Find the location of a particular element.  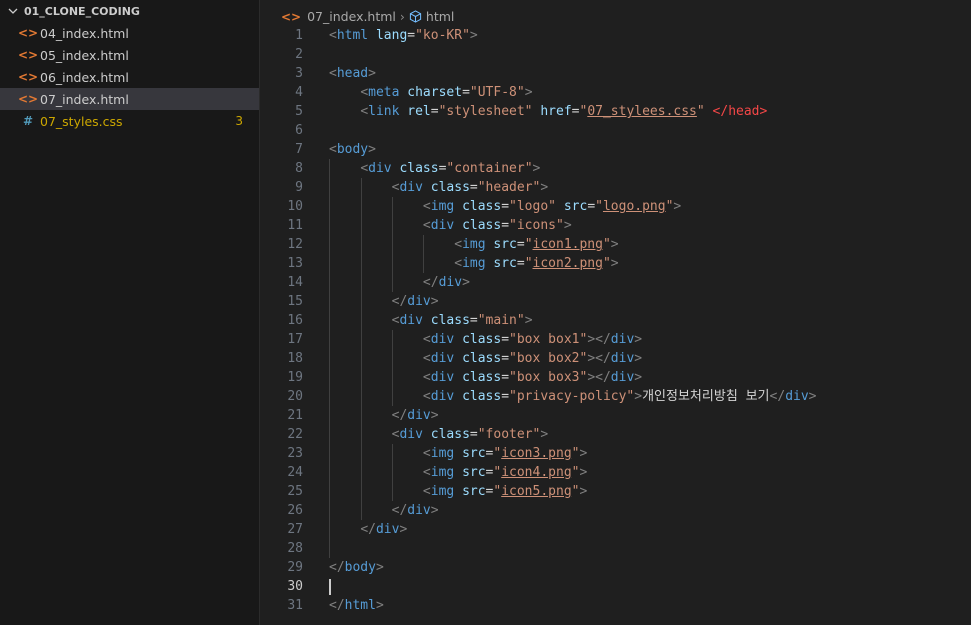

line-number: 13 is located at coordinates (295, 263).